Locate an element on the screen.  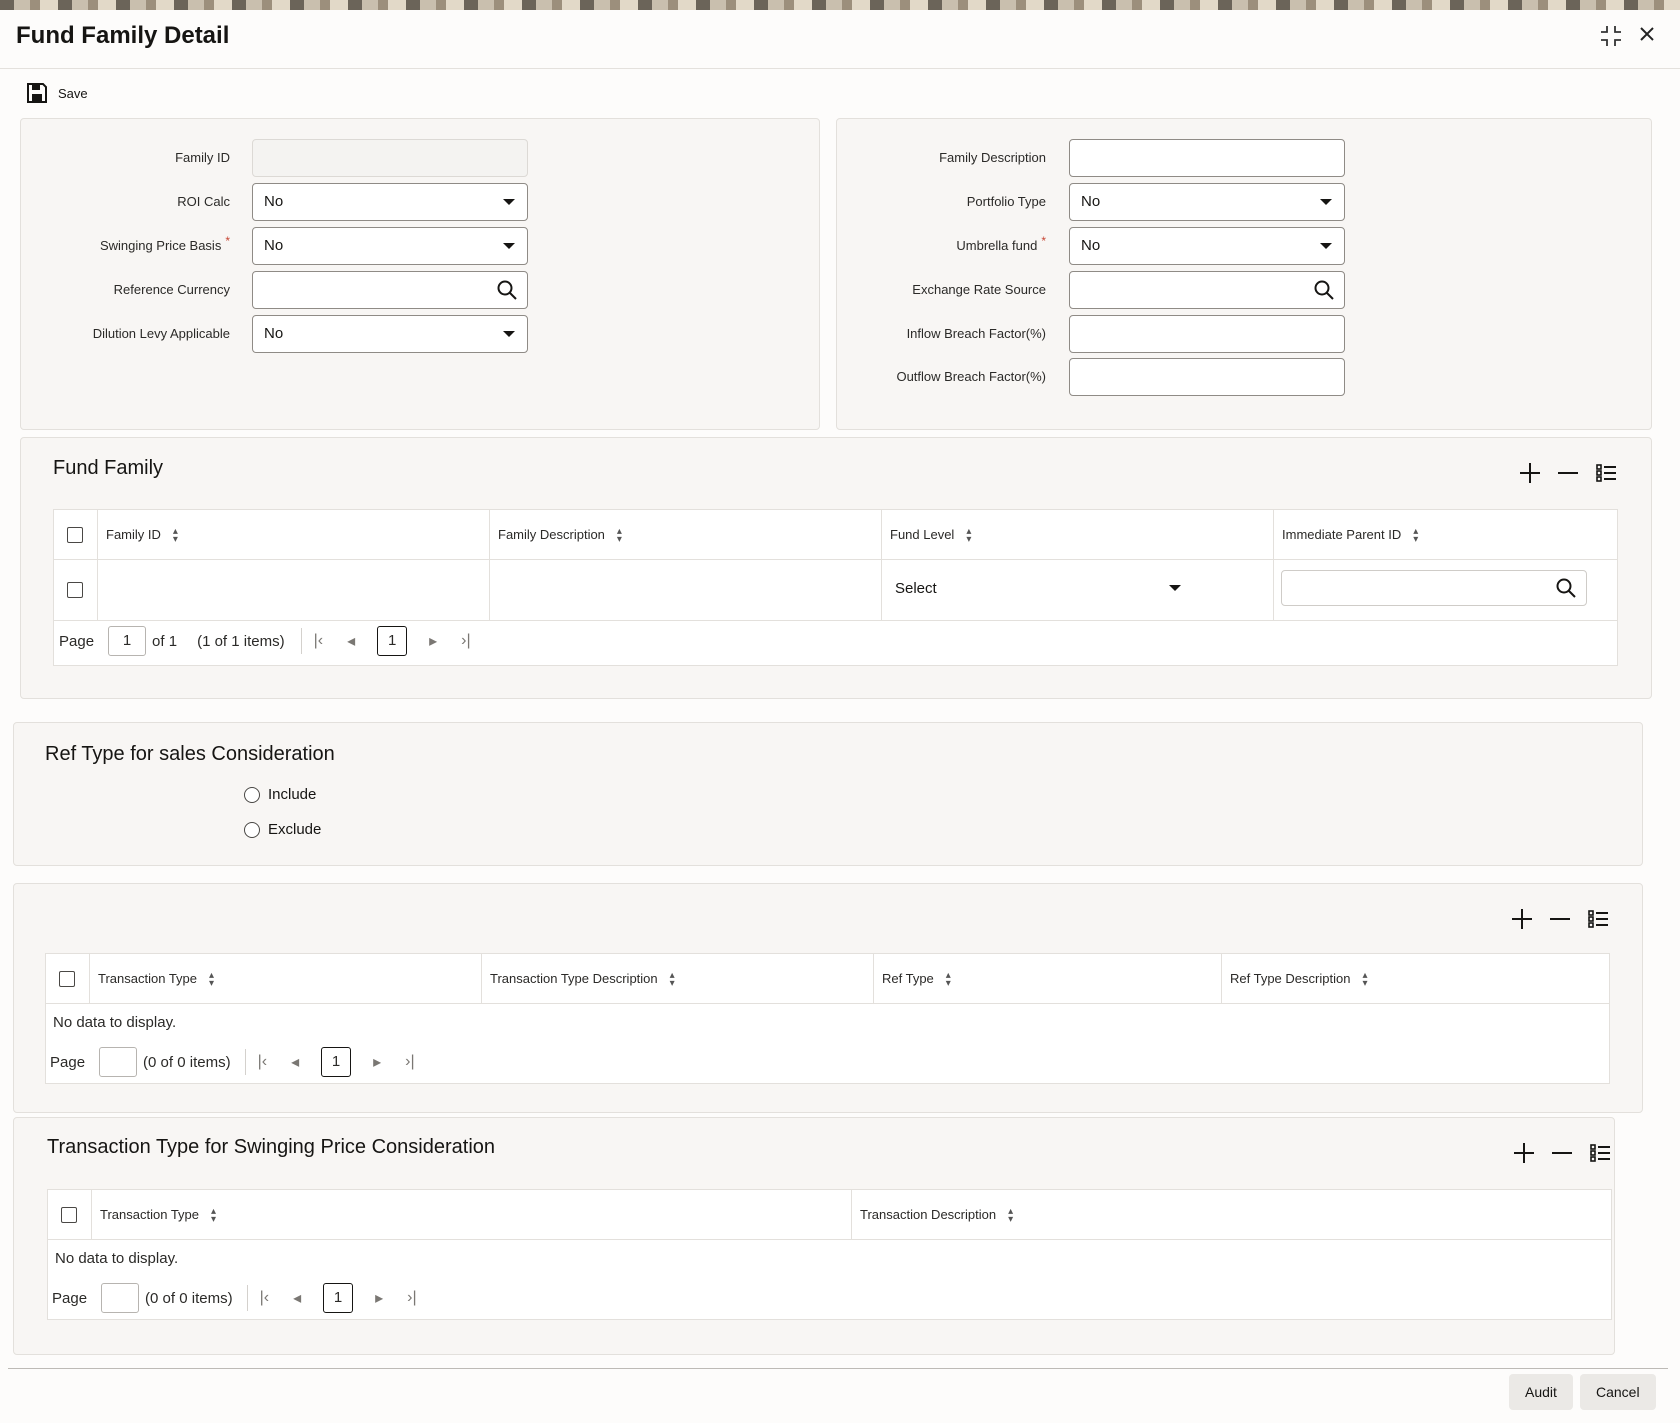
swinging-price-basis-value: No is located at coordinates (274, 245).